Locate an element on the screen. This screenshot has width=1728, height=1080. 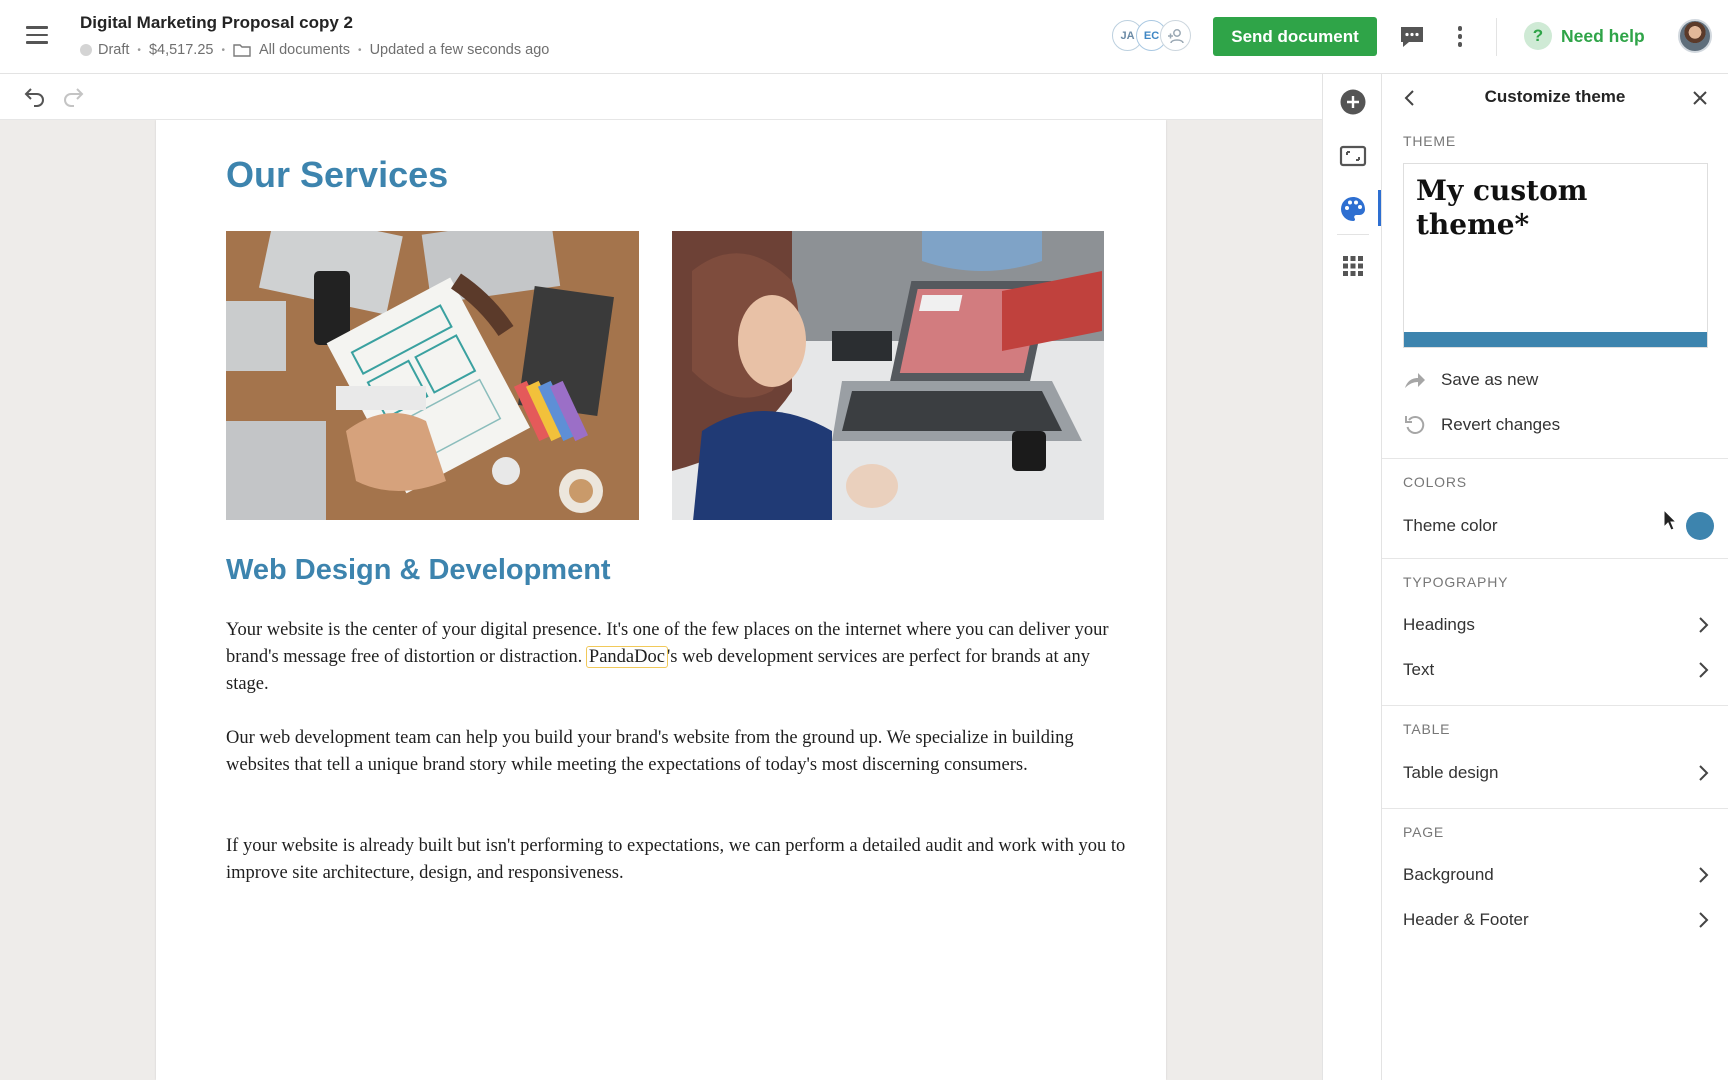
close-icon is located at coordinates (1700, 98).